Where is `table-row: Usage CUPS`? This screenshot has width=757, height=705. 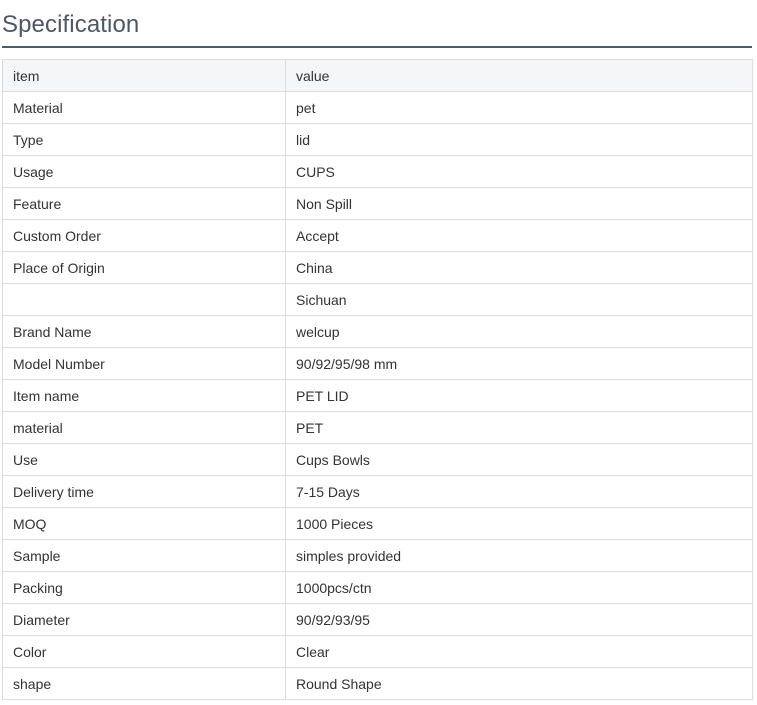 table-row: Usage CUPS is located at coordinates (377, 171).